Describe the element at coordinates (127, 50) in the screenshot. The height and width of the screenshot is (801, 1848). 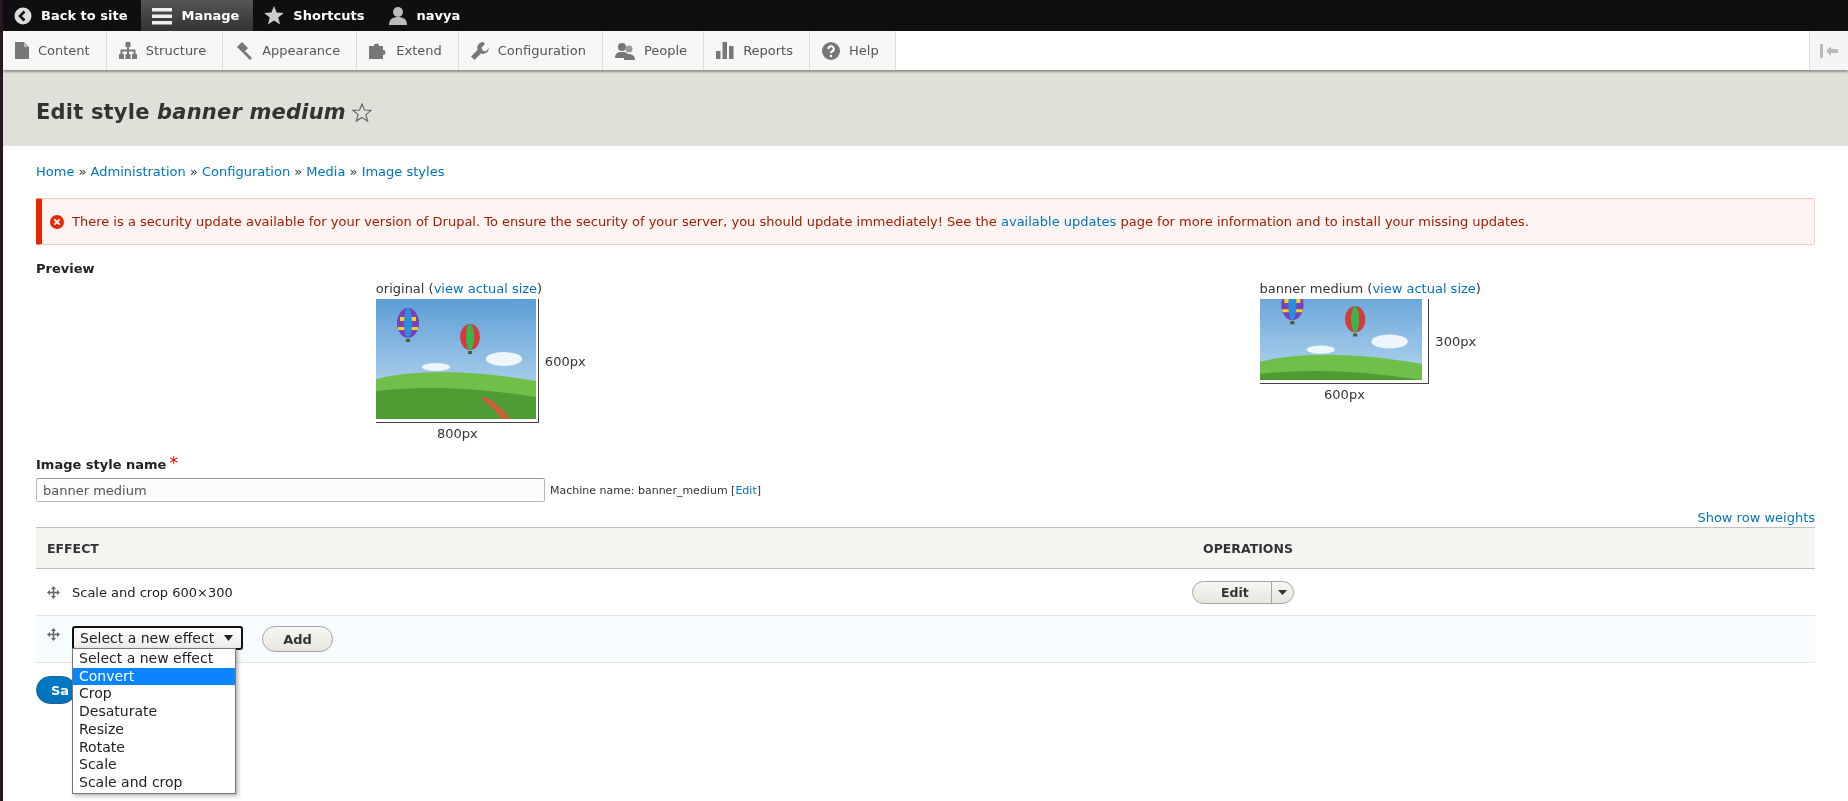
I see `hierarchy-icon` at that location.